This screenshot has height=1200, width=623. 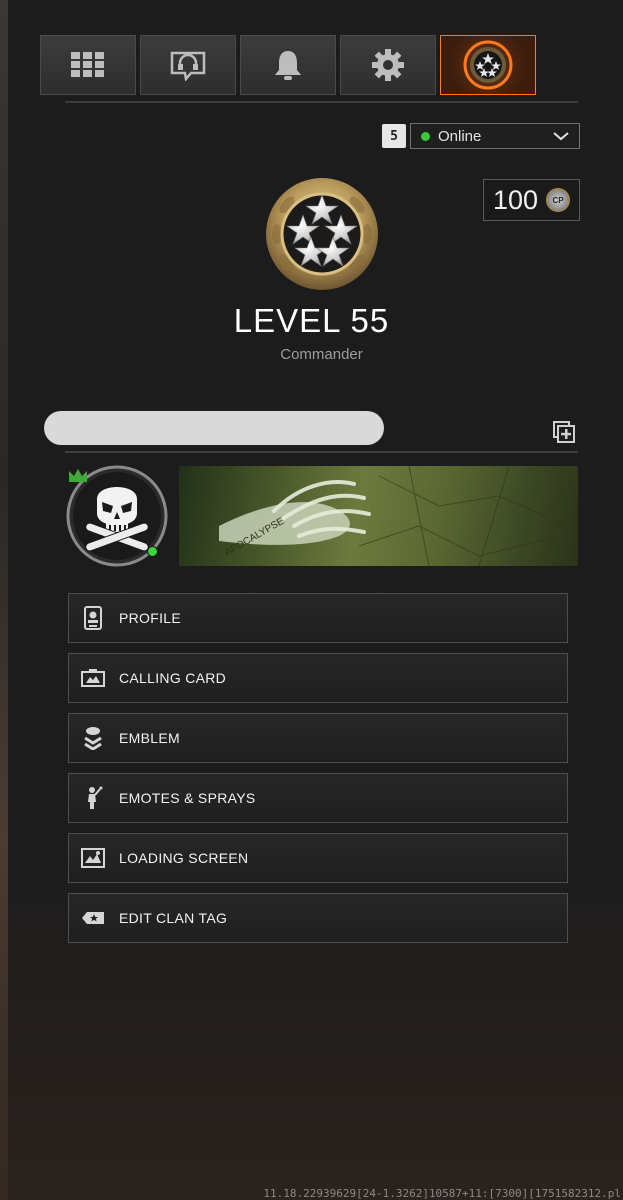 I want to click on top-tab-bar, so click(x=288, y=65).